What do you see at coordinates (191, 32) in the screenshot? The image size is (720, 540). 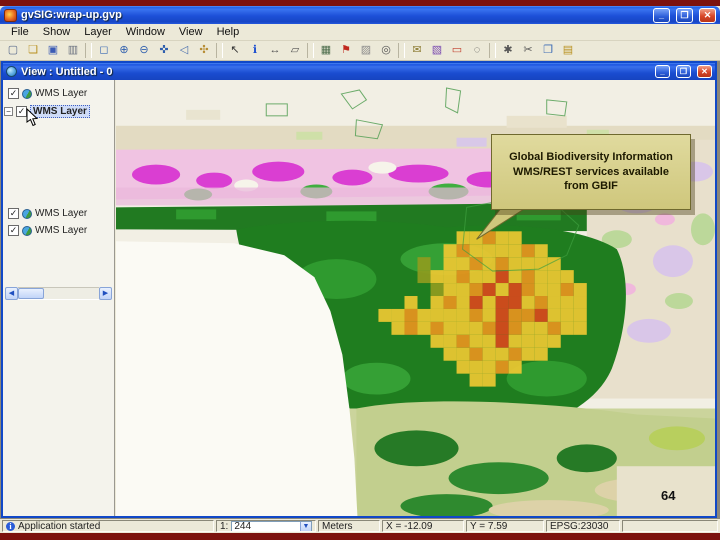 I see `menu-item-view: View` at bounding box center [191, 32].